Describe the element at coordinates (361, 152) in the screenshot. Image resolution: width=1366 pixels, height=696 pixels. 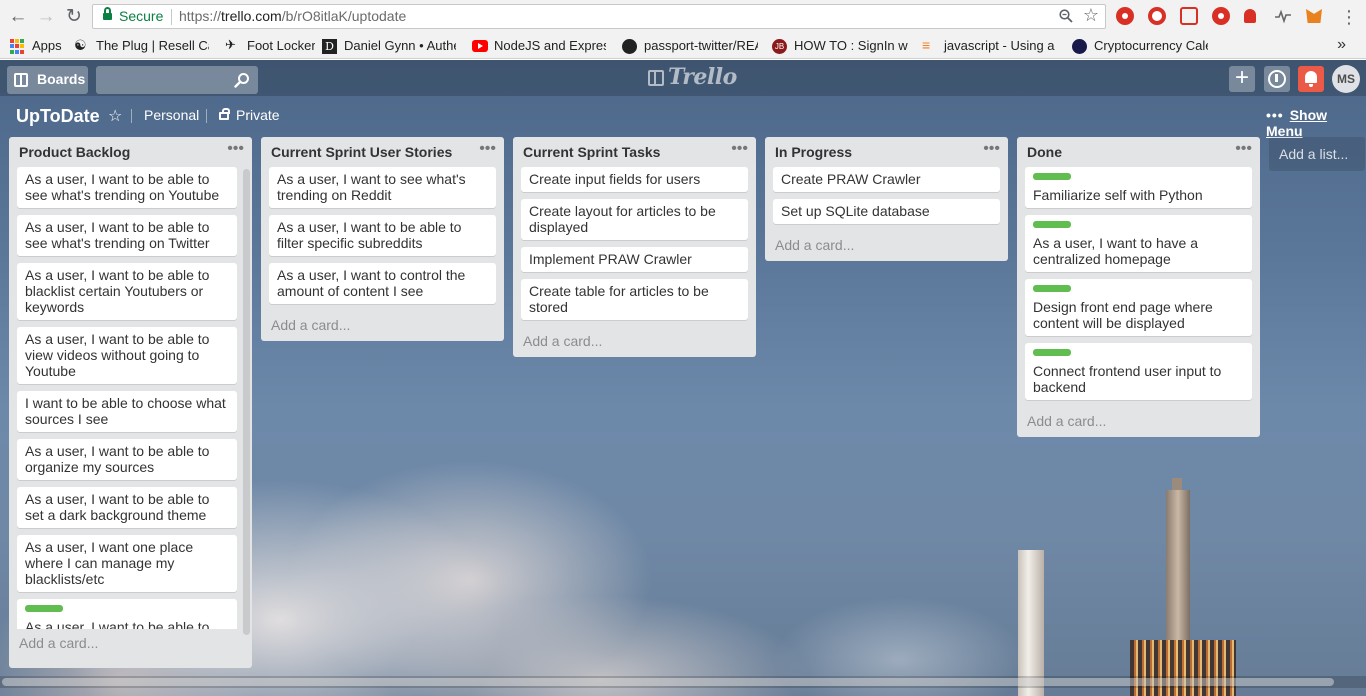
I see `list-title: Current Sprint User Stories` at that location.